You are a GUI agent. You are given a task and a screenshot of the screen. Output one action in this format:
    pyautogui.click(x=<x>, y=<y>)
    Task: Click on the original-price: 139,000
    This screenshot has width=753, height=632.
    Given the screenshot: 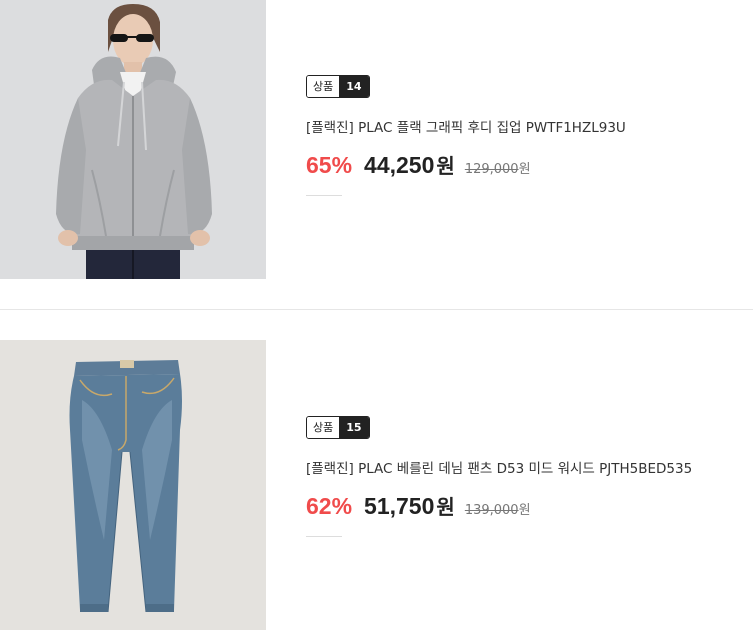 What is the action you would take?
    pyautogui.click(x=491, y=510)
    